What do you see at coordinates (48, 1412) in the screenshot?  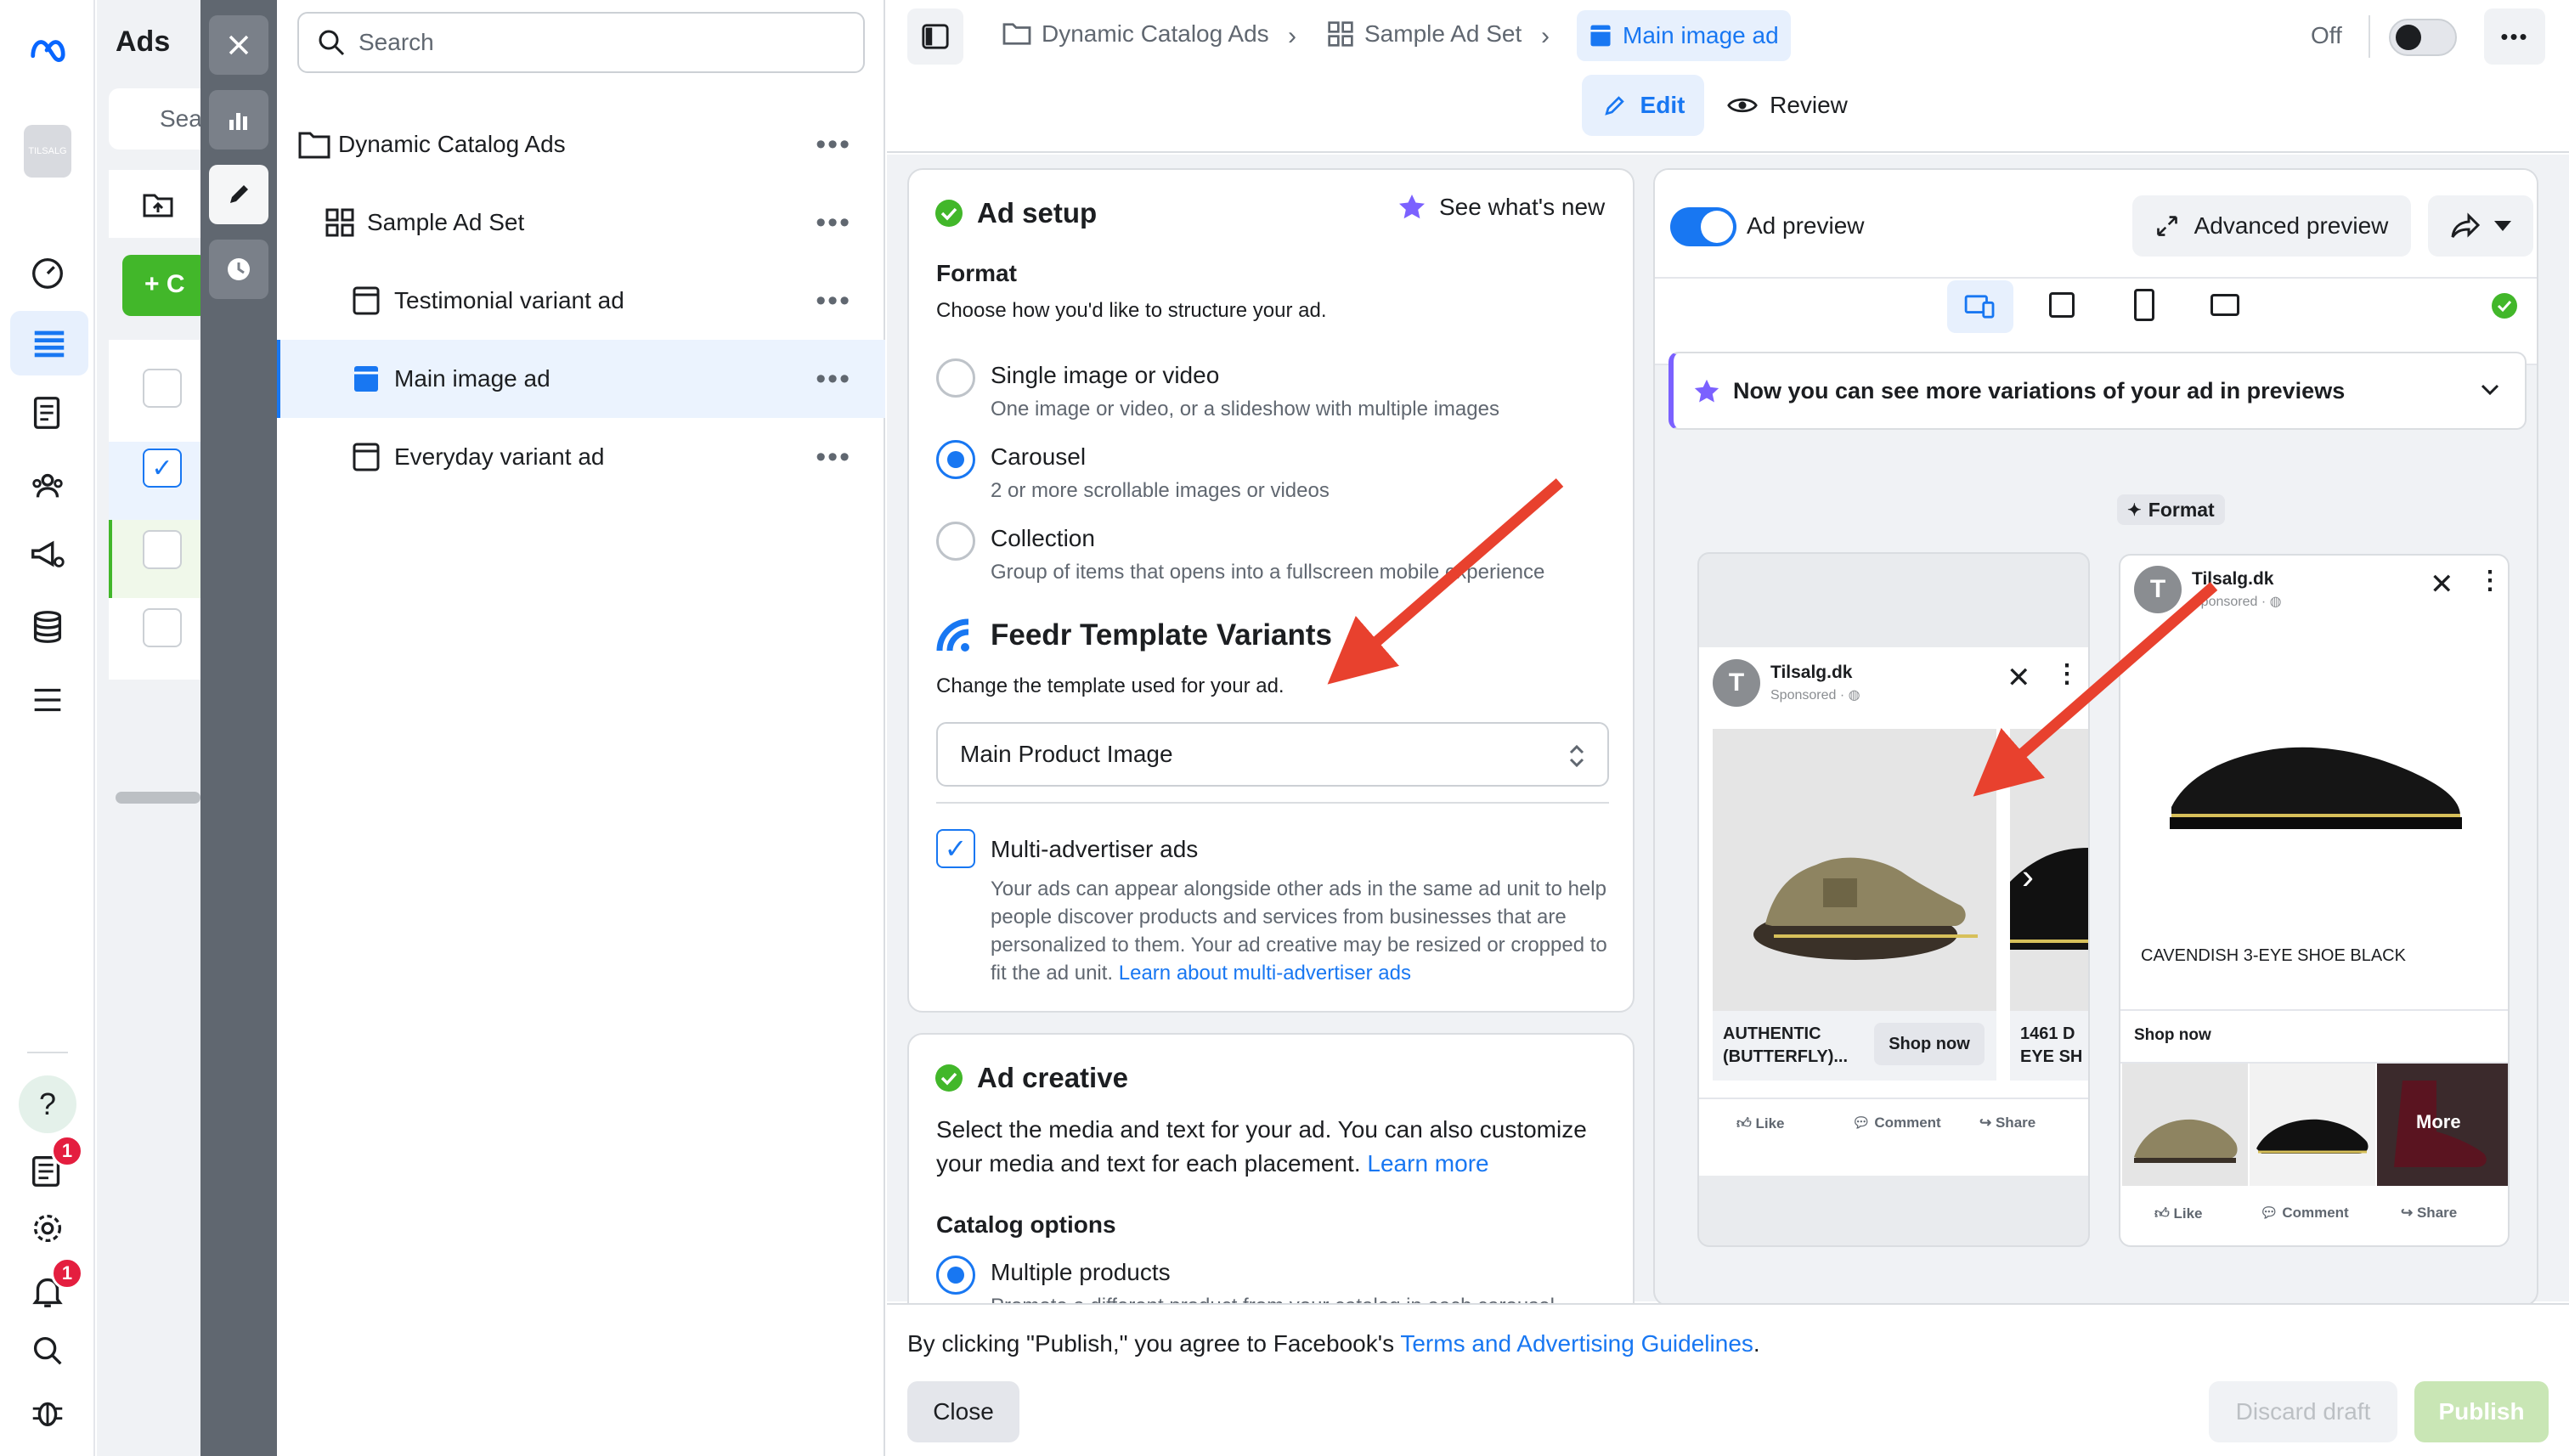 I see `bug-report-icon` at bounding box center [48, 1412].